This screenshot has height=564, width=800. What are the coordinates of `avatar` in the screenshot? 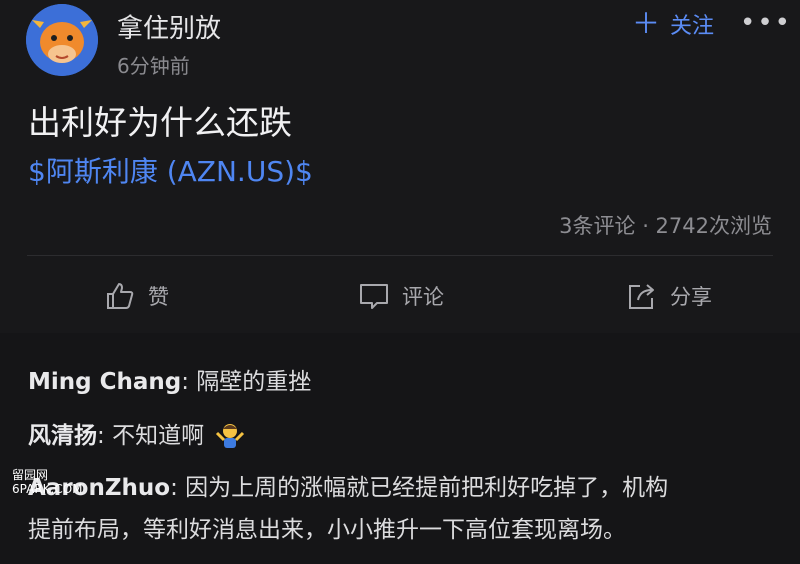 It's located at (62, 40).